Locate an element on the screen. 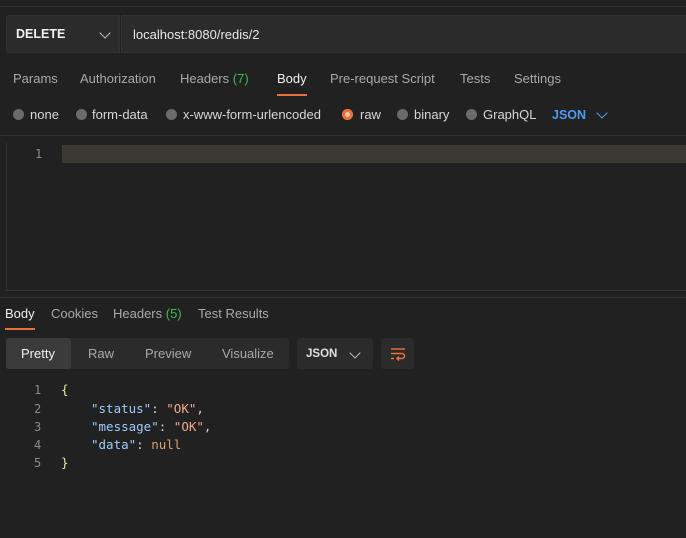 This screenshot has height=538, width=686. response-line-number: 5 is located at coordinates (38, 463).